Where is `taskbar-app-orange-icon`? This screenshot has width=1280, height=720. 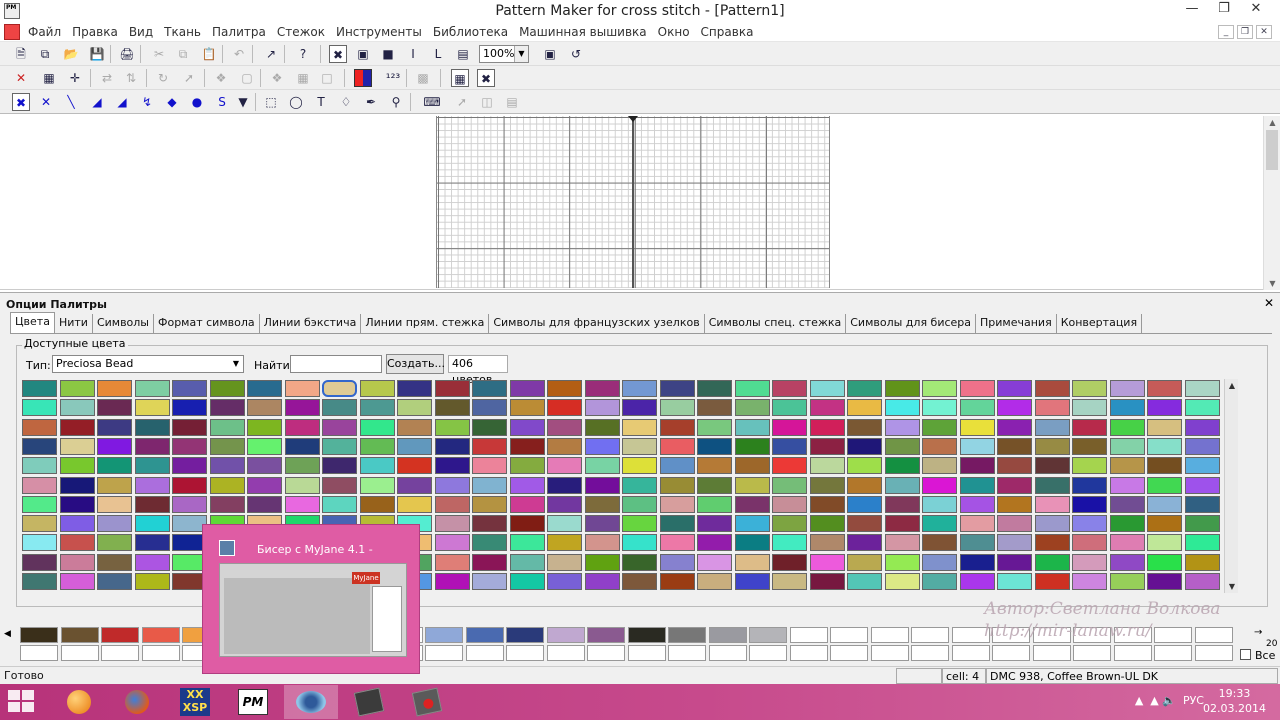 taskbar-app-orange-icon is located at coordinates (79, 702).